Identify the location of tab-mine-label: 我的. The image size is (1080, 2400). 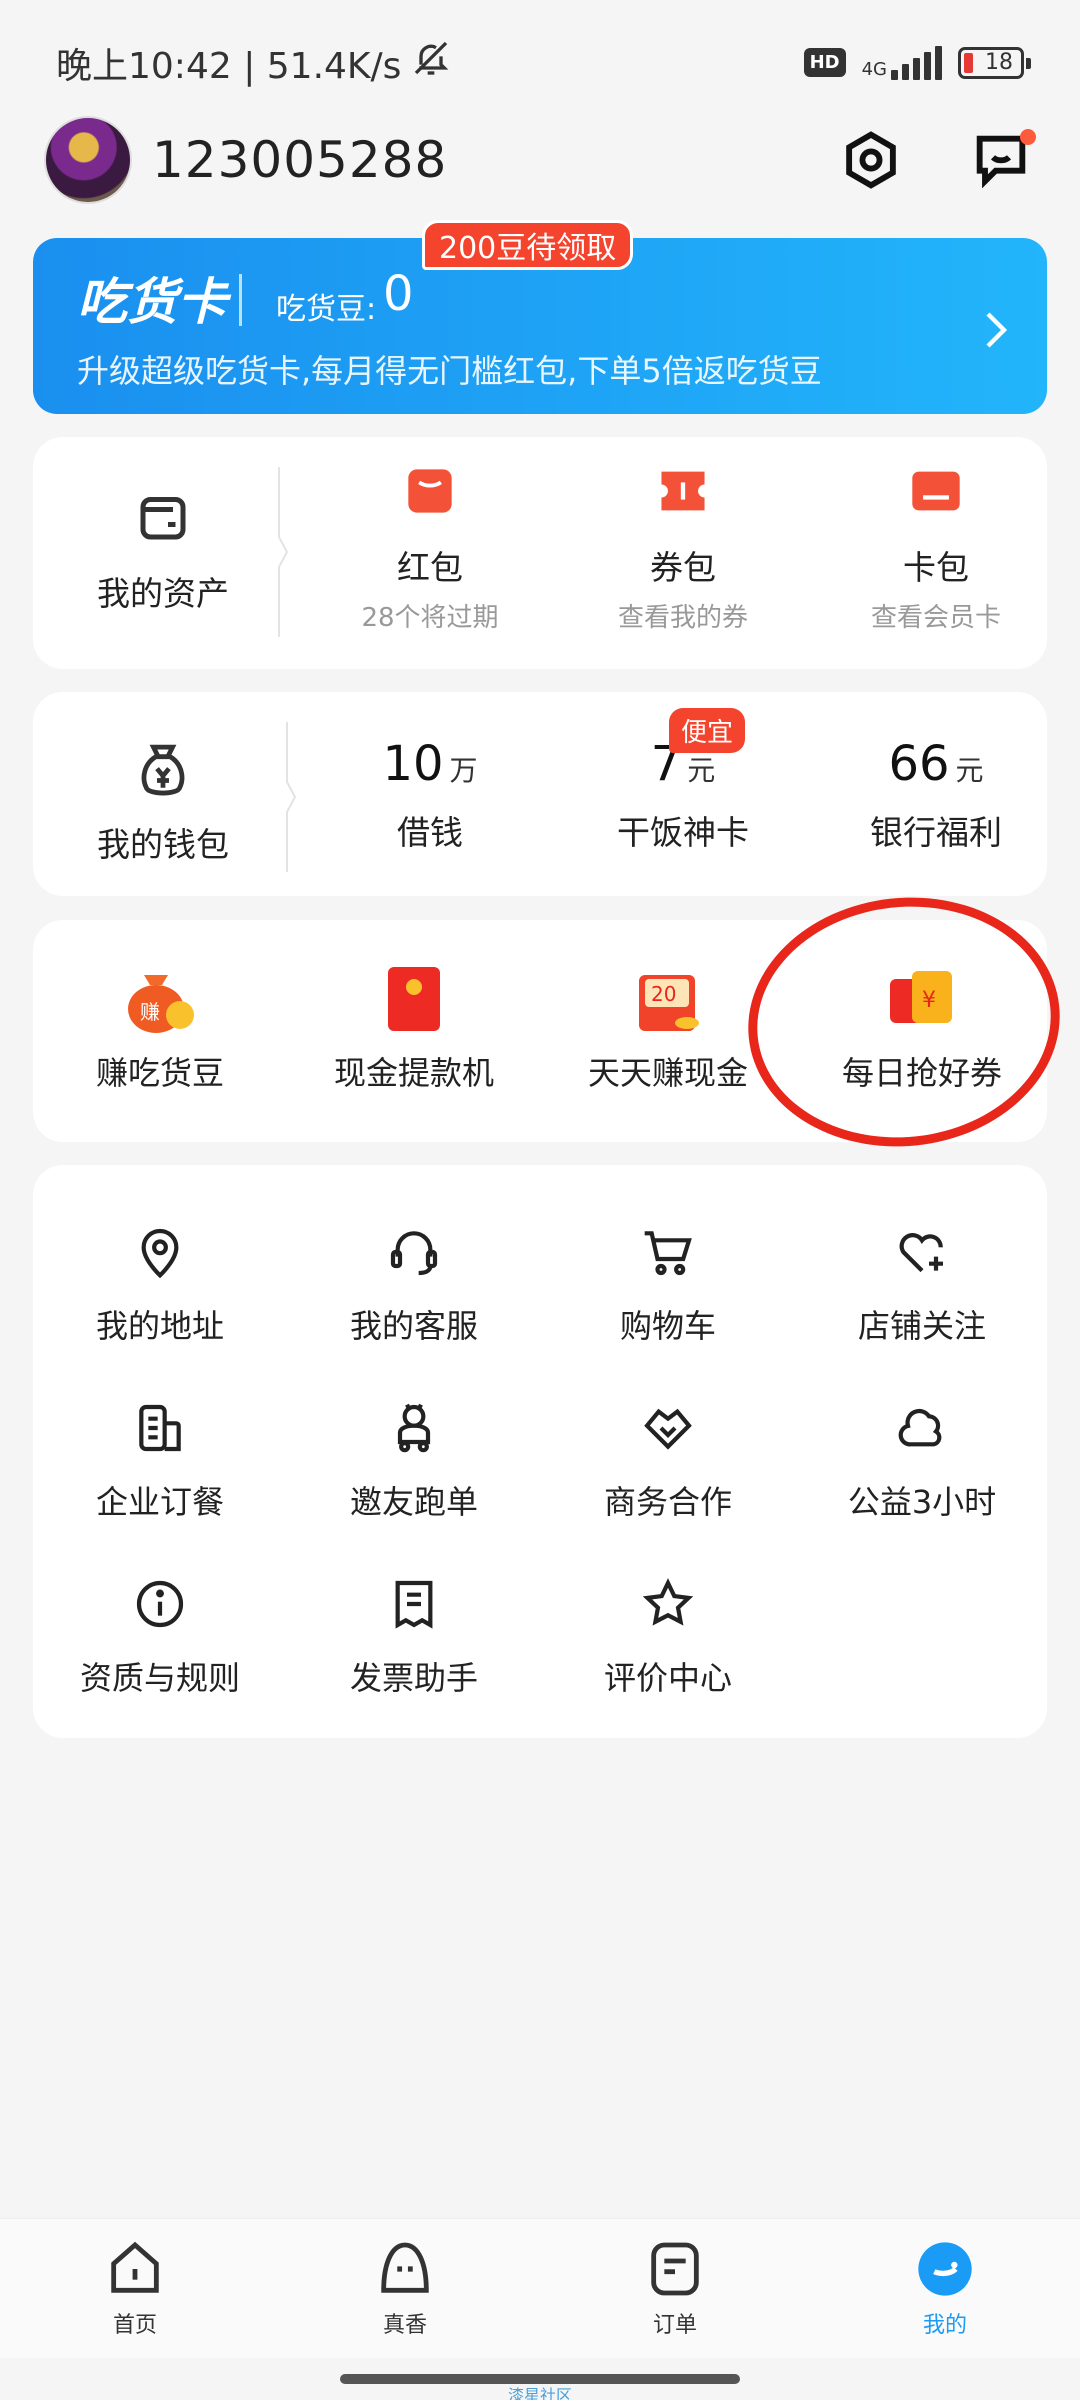
(944, 2325).